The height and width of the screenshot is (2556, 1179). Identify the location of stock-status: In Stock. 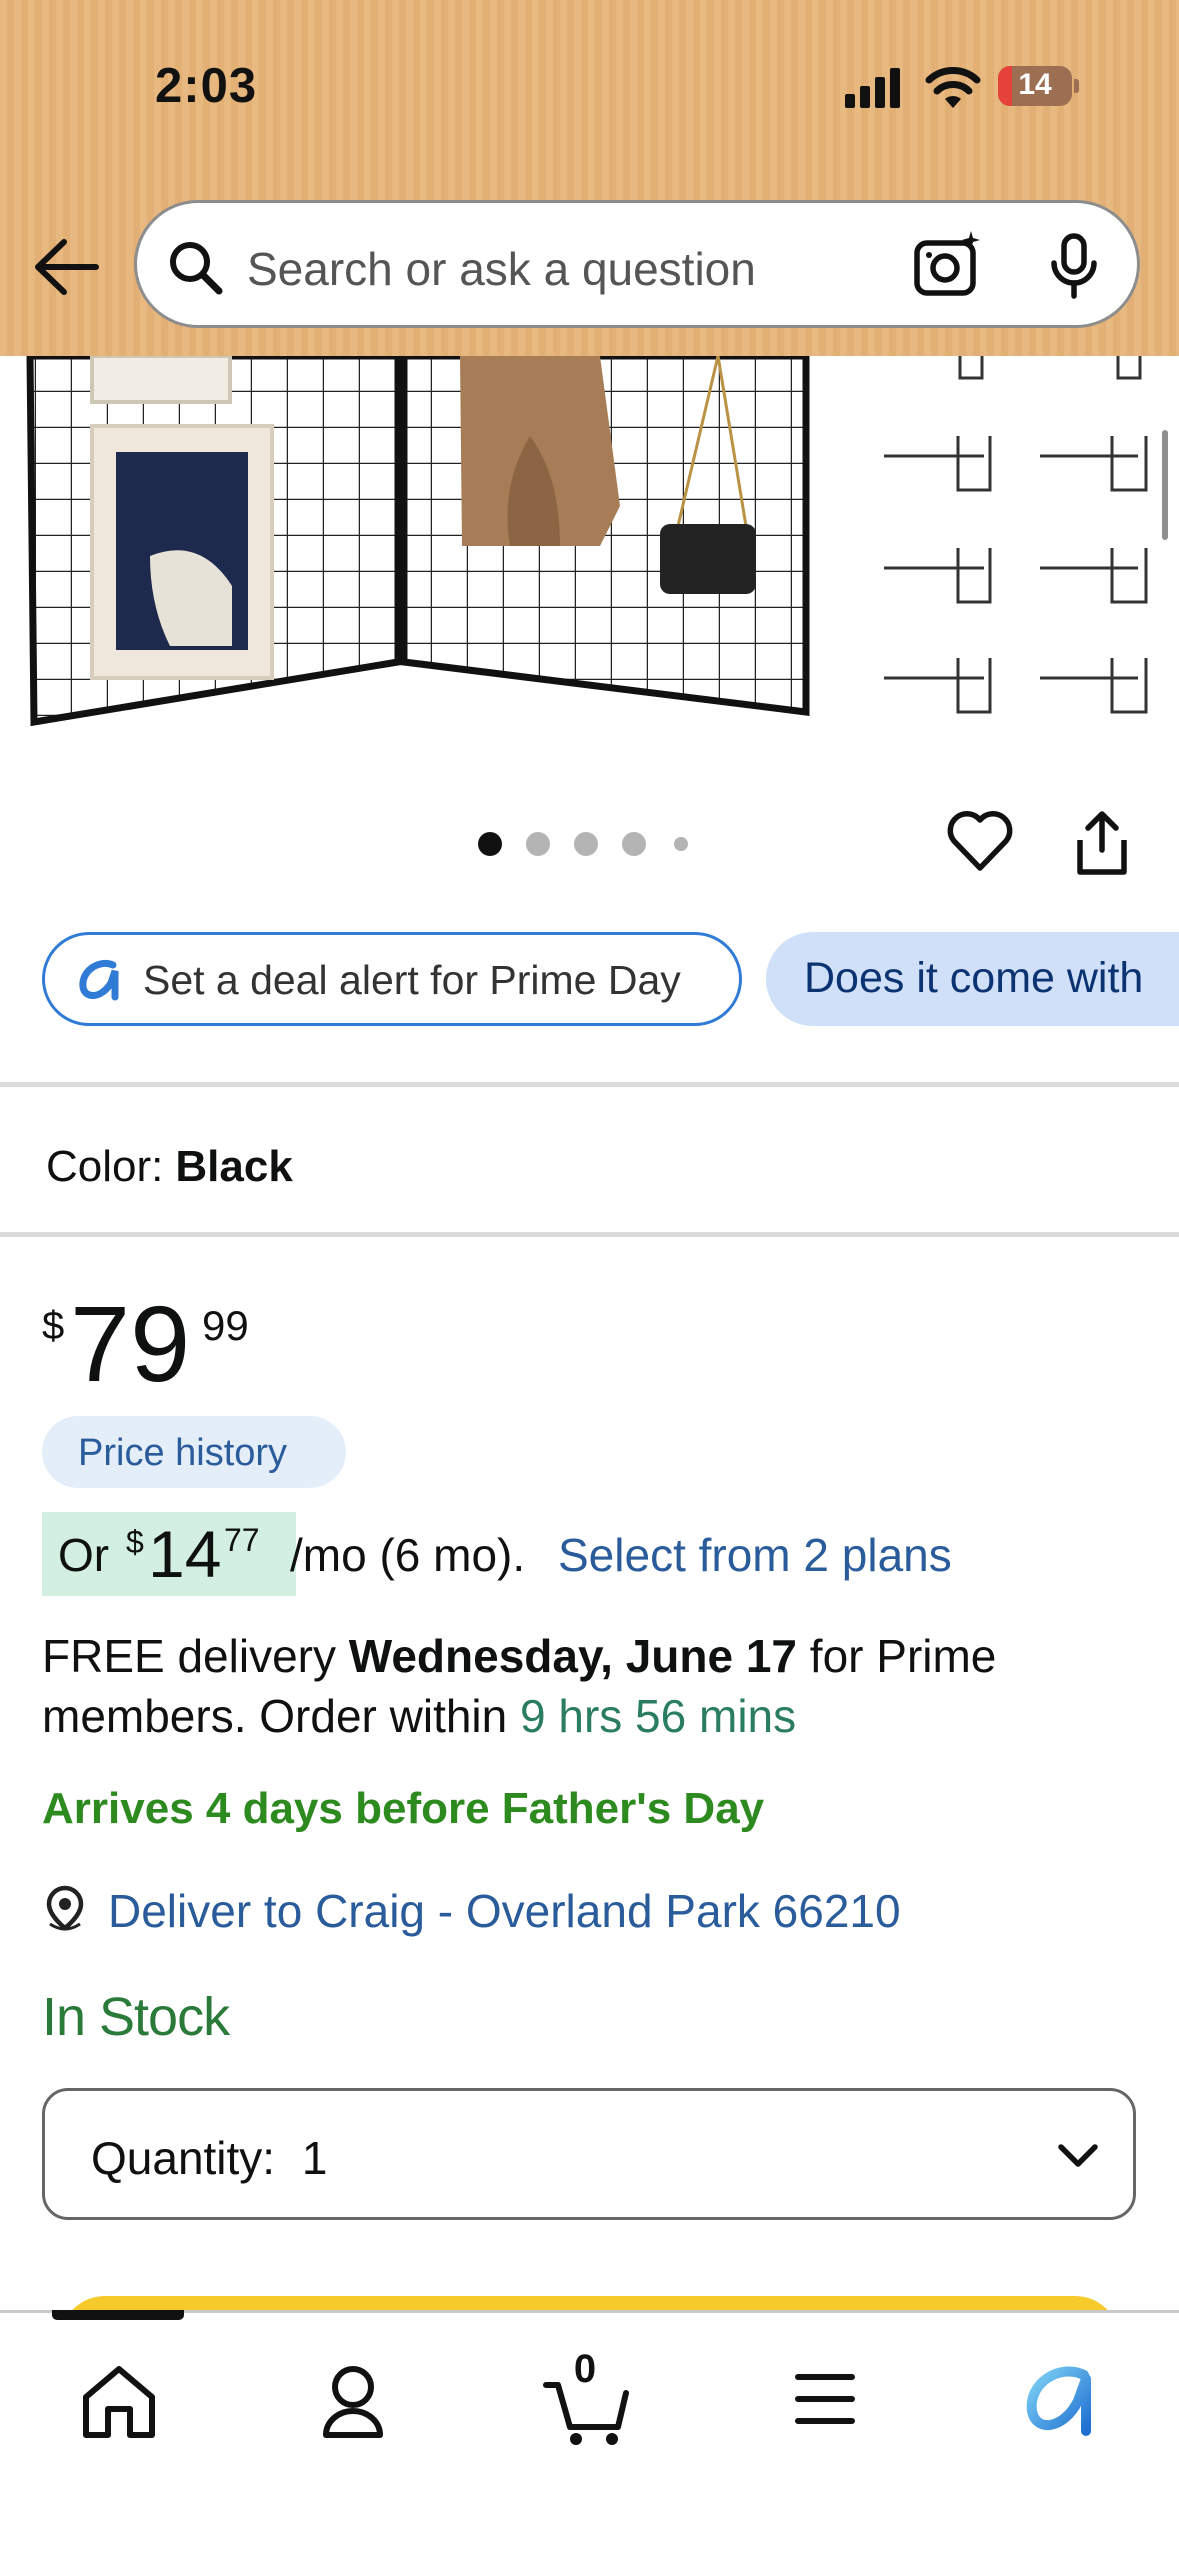
(136, 2017).